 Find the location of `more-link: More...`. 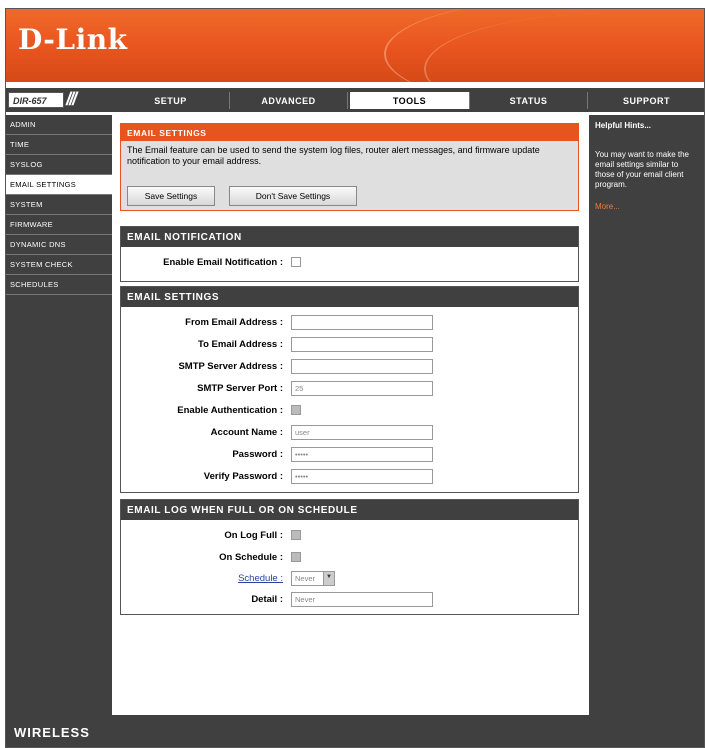

more-link: More... is located at coordinates (646, 206).